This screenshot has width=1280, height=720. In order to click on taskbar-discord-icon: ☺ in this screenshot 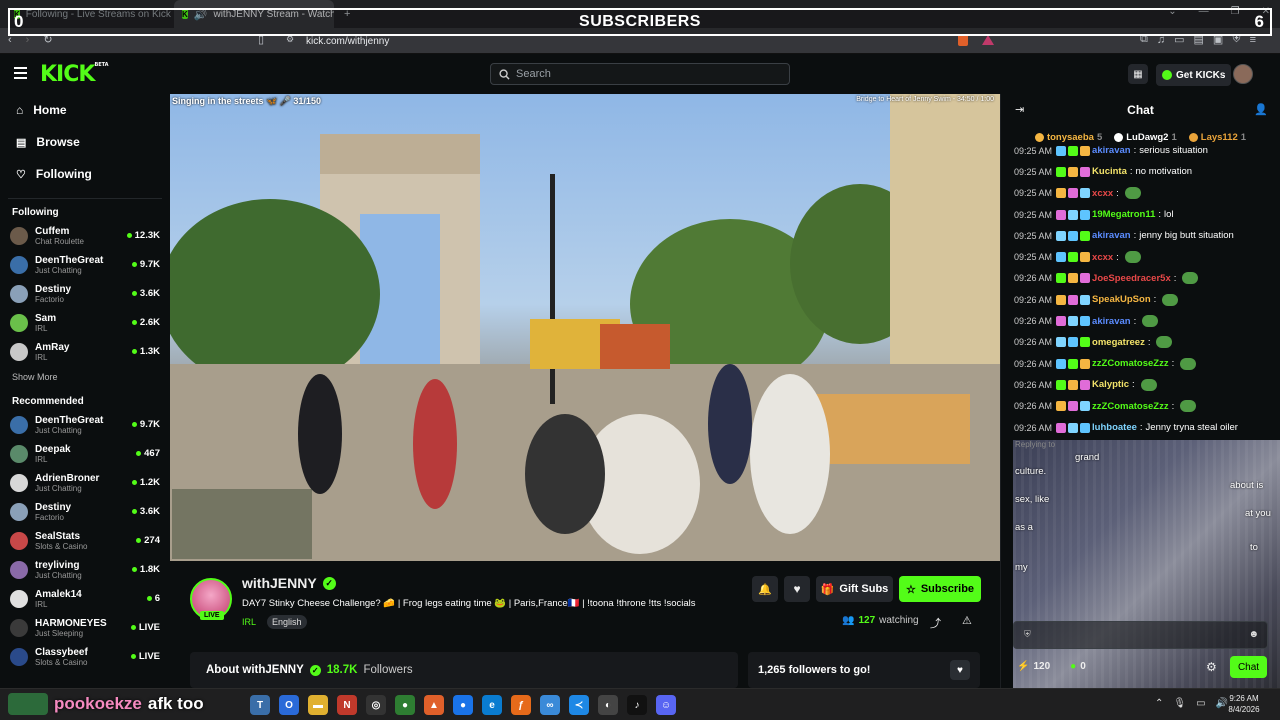, I will do `click(666, 705)`.